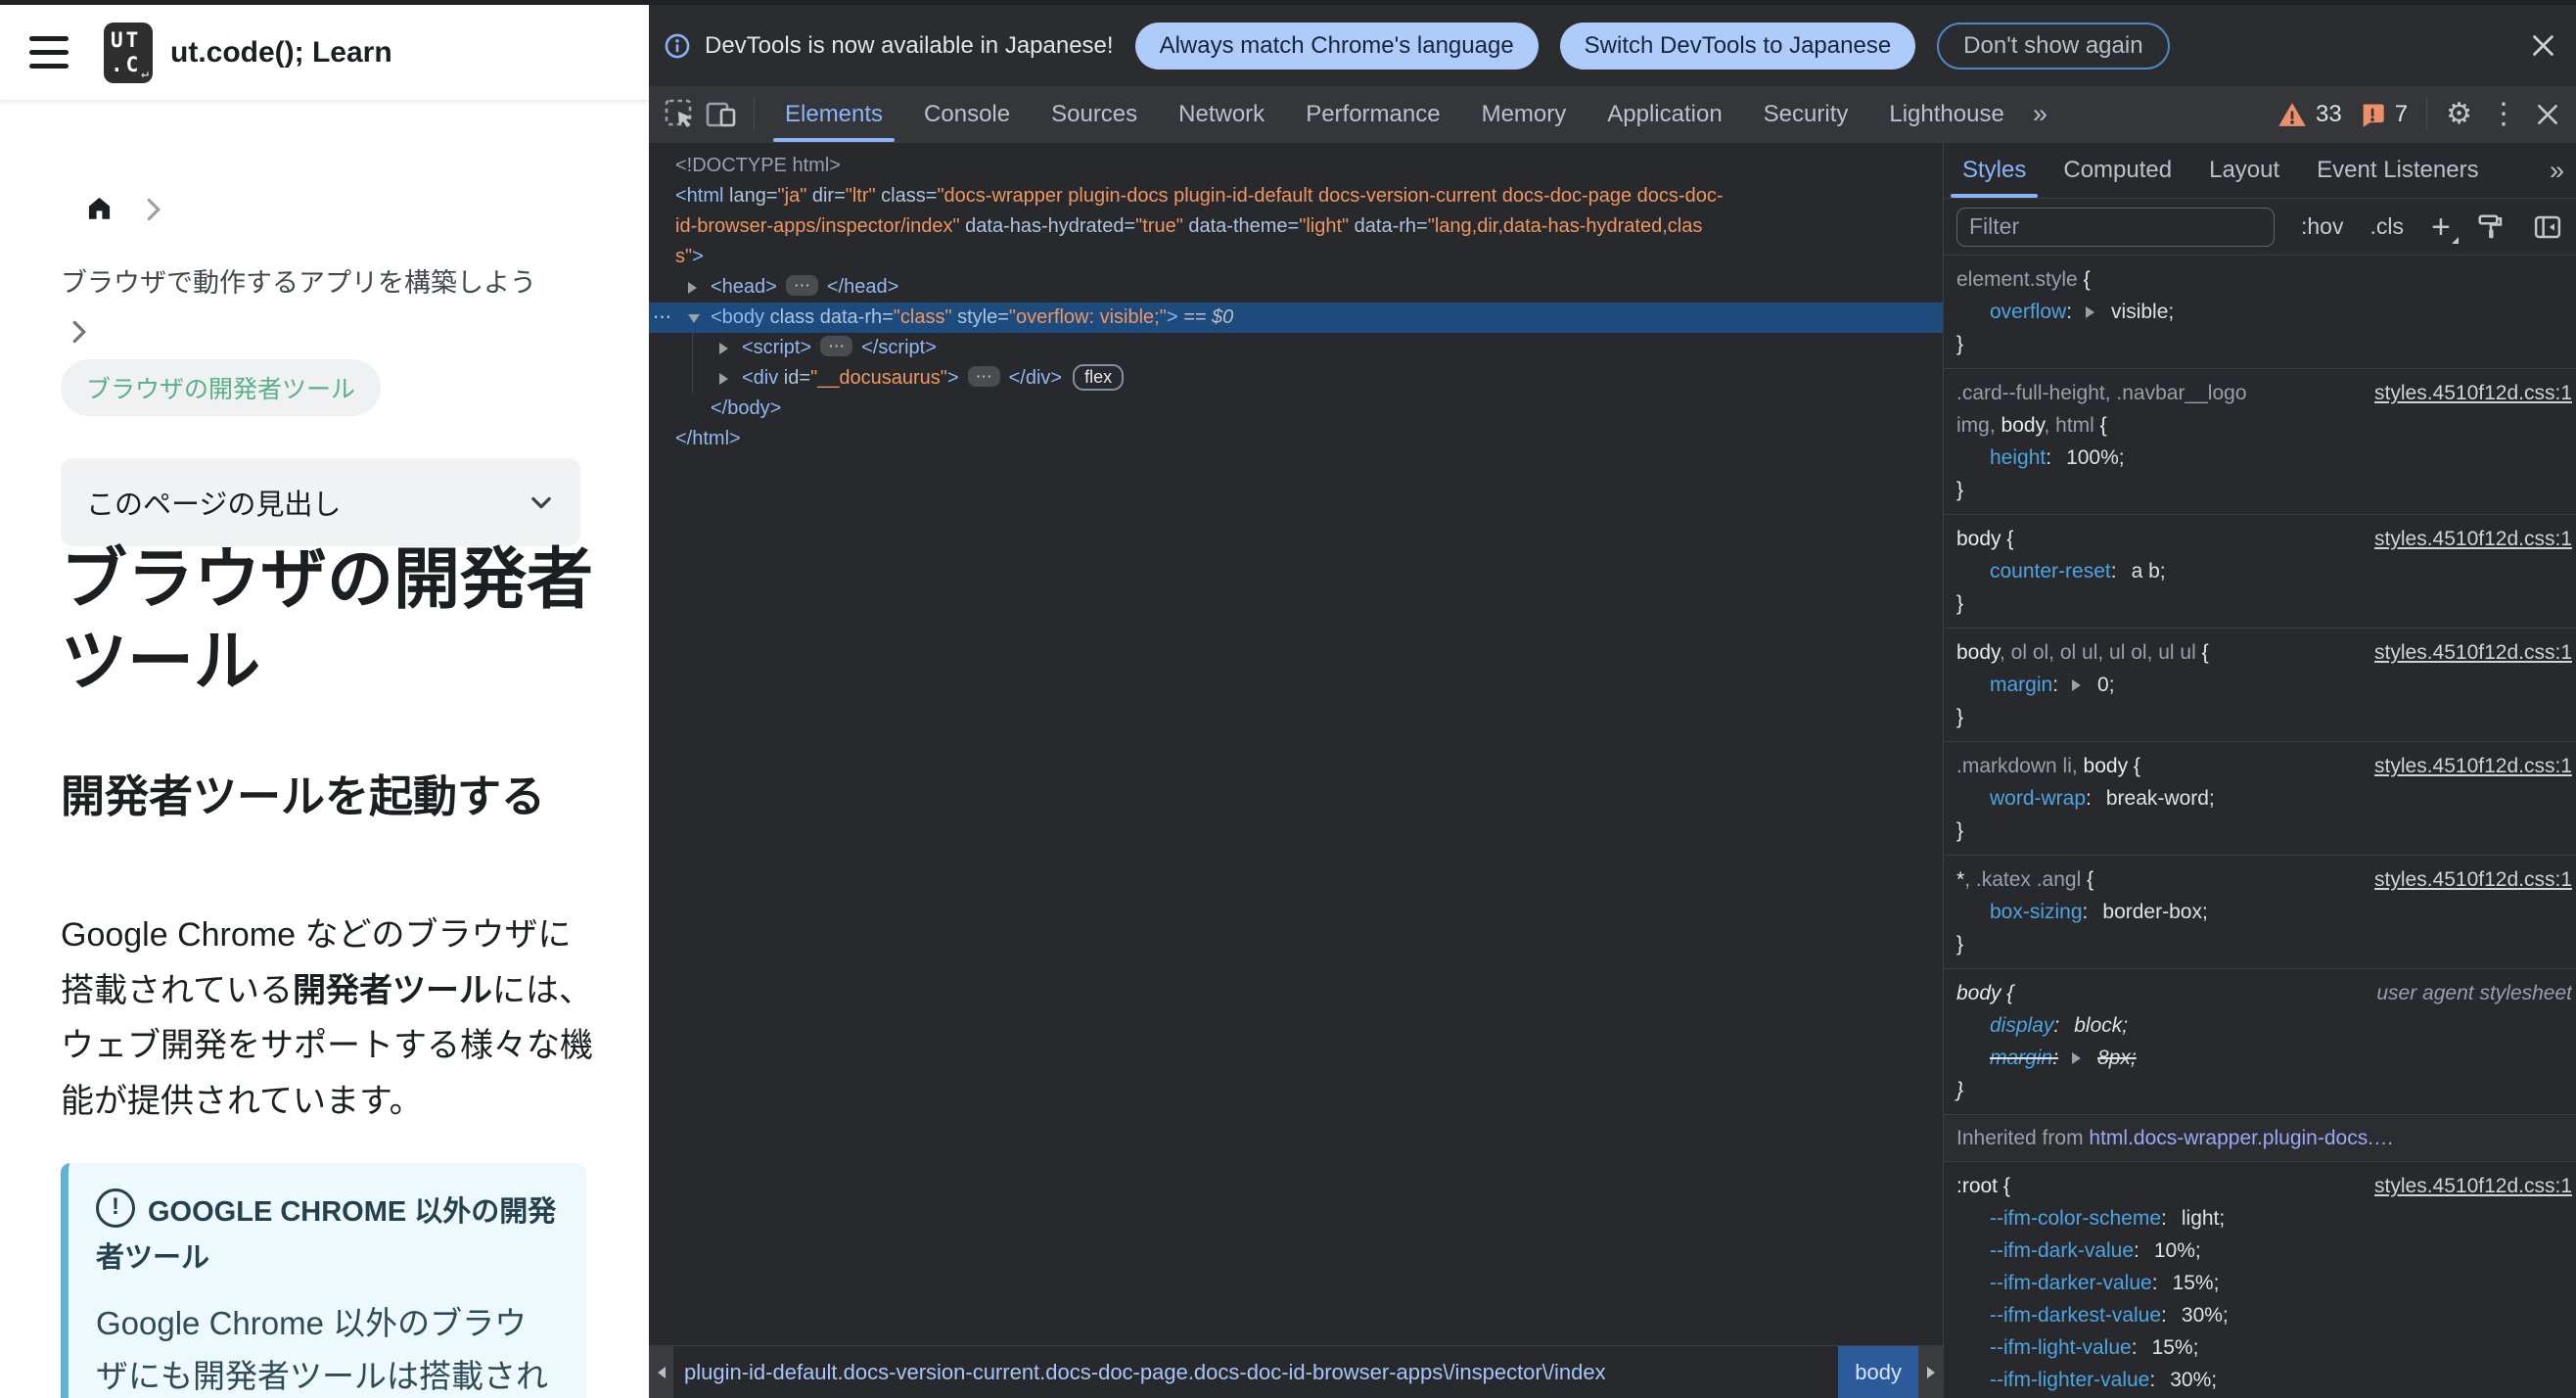  I want to click on tab-security: Security, so click(1806, 114).